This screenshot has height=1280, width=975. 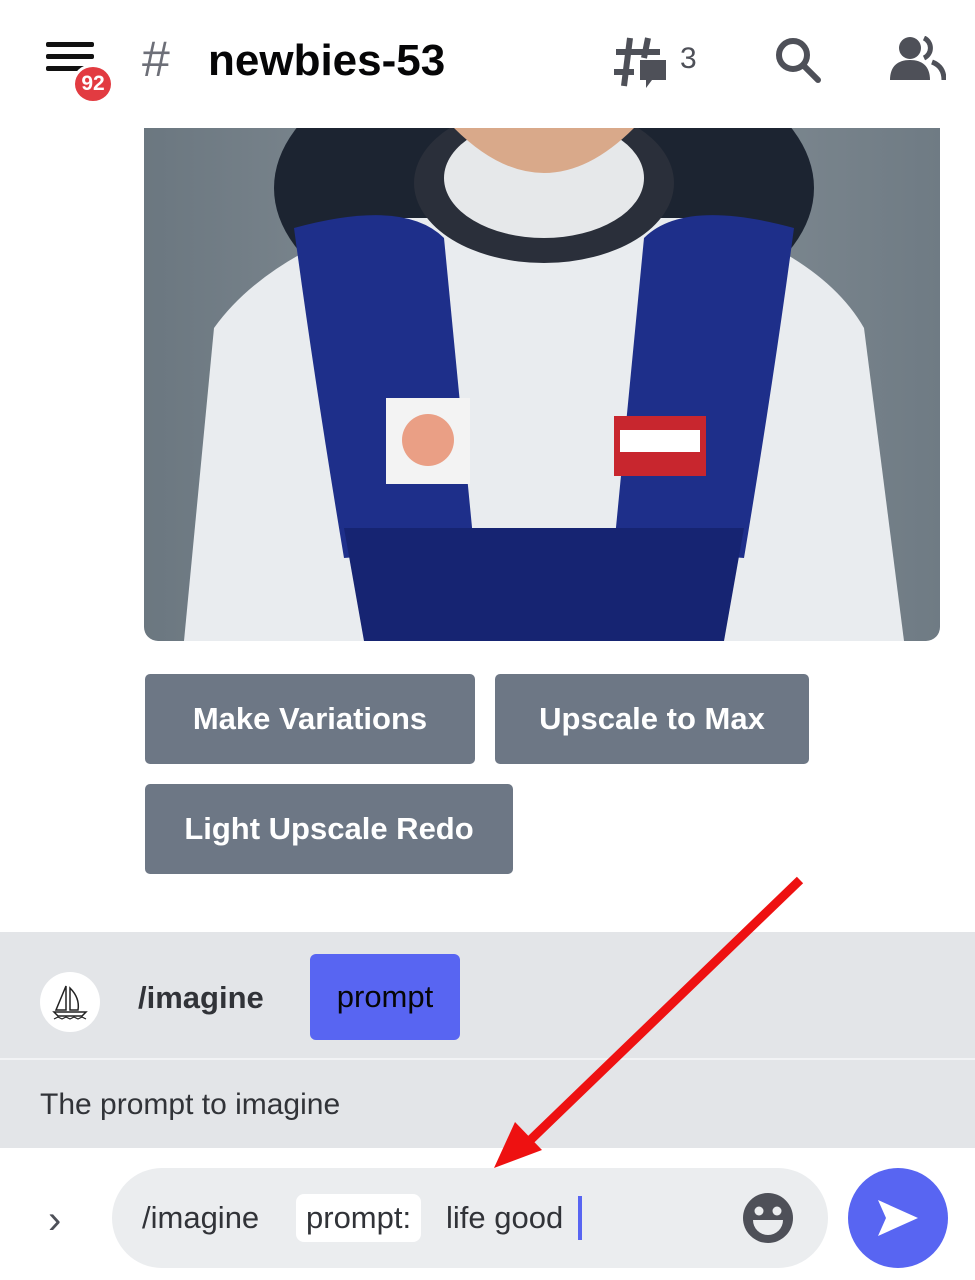 What do you see at coordinates (156, 59) in the screenshot?
I see `channel-hash-icon: #` at bounding box center [156, 59].